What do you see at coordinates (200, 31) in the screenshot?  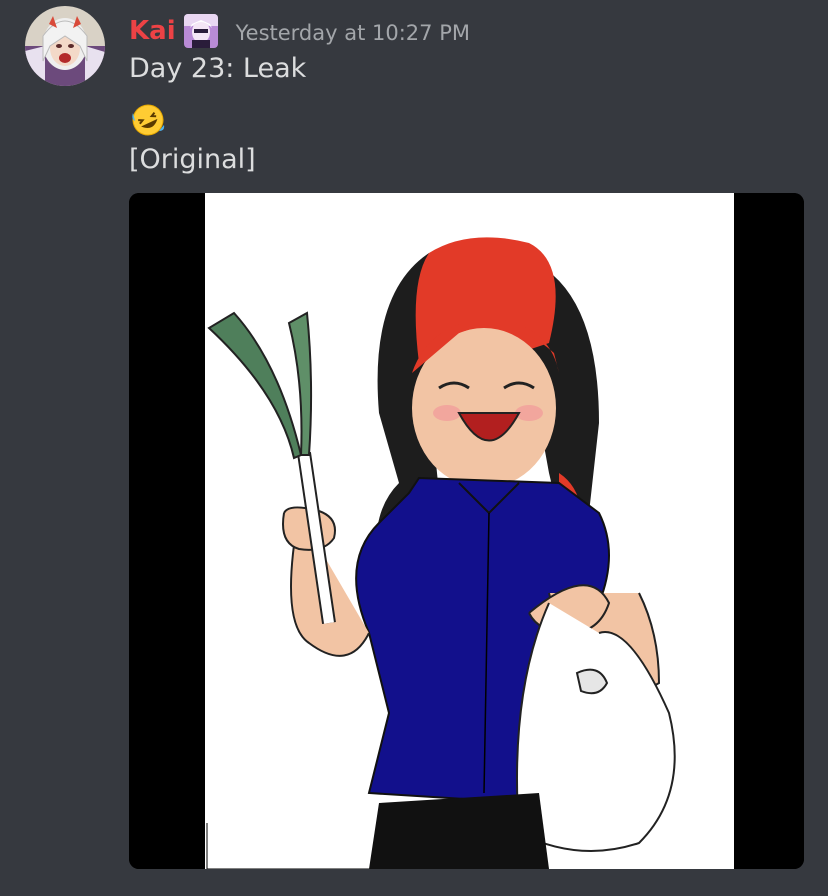 I see `role-icon` at bounding box center [200, 31].